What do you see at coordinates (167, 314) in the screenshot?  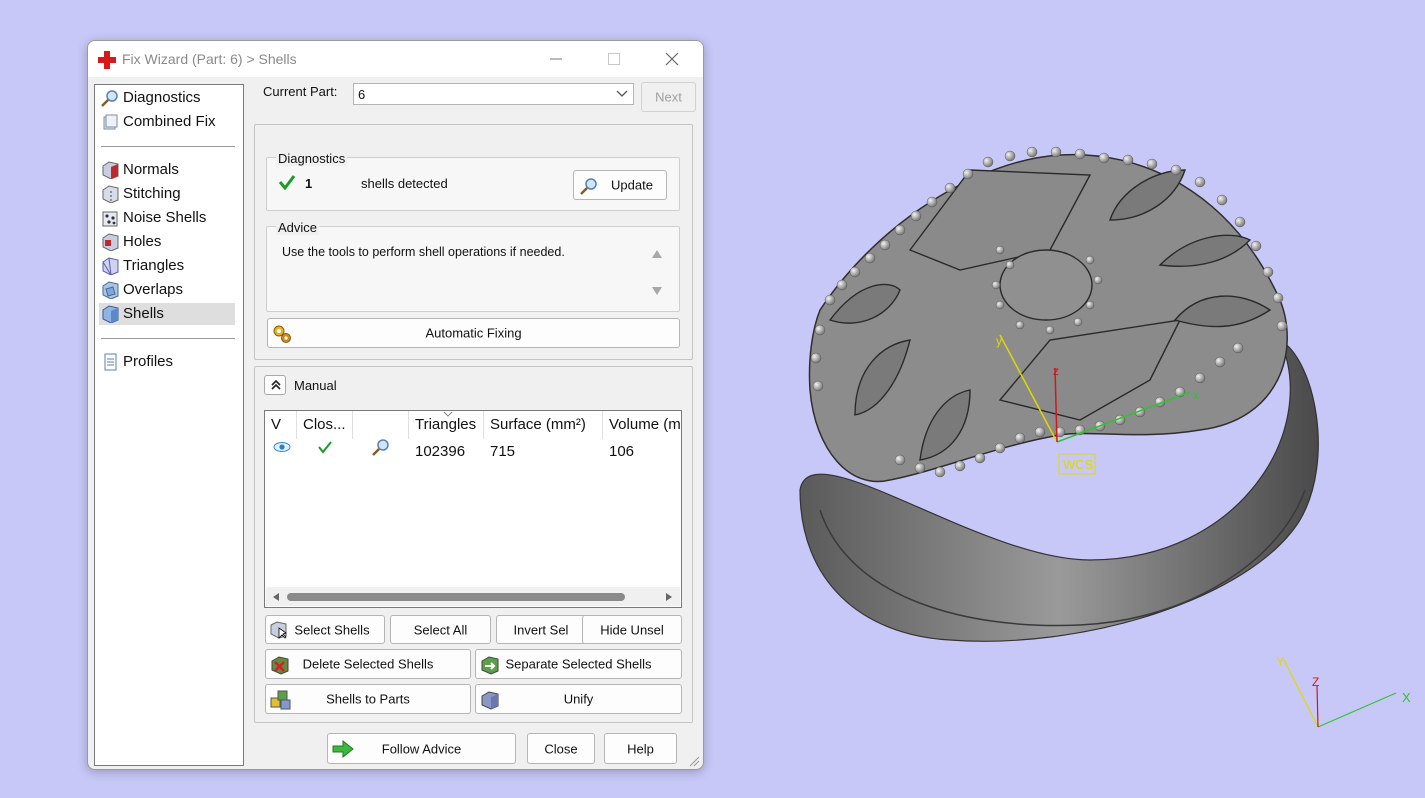 I see `nav-item-shells: Shells` at bounding box center [167, 314].